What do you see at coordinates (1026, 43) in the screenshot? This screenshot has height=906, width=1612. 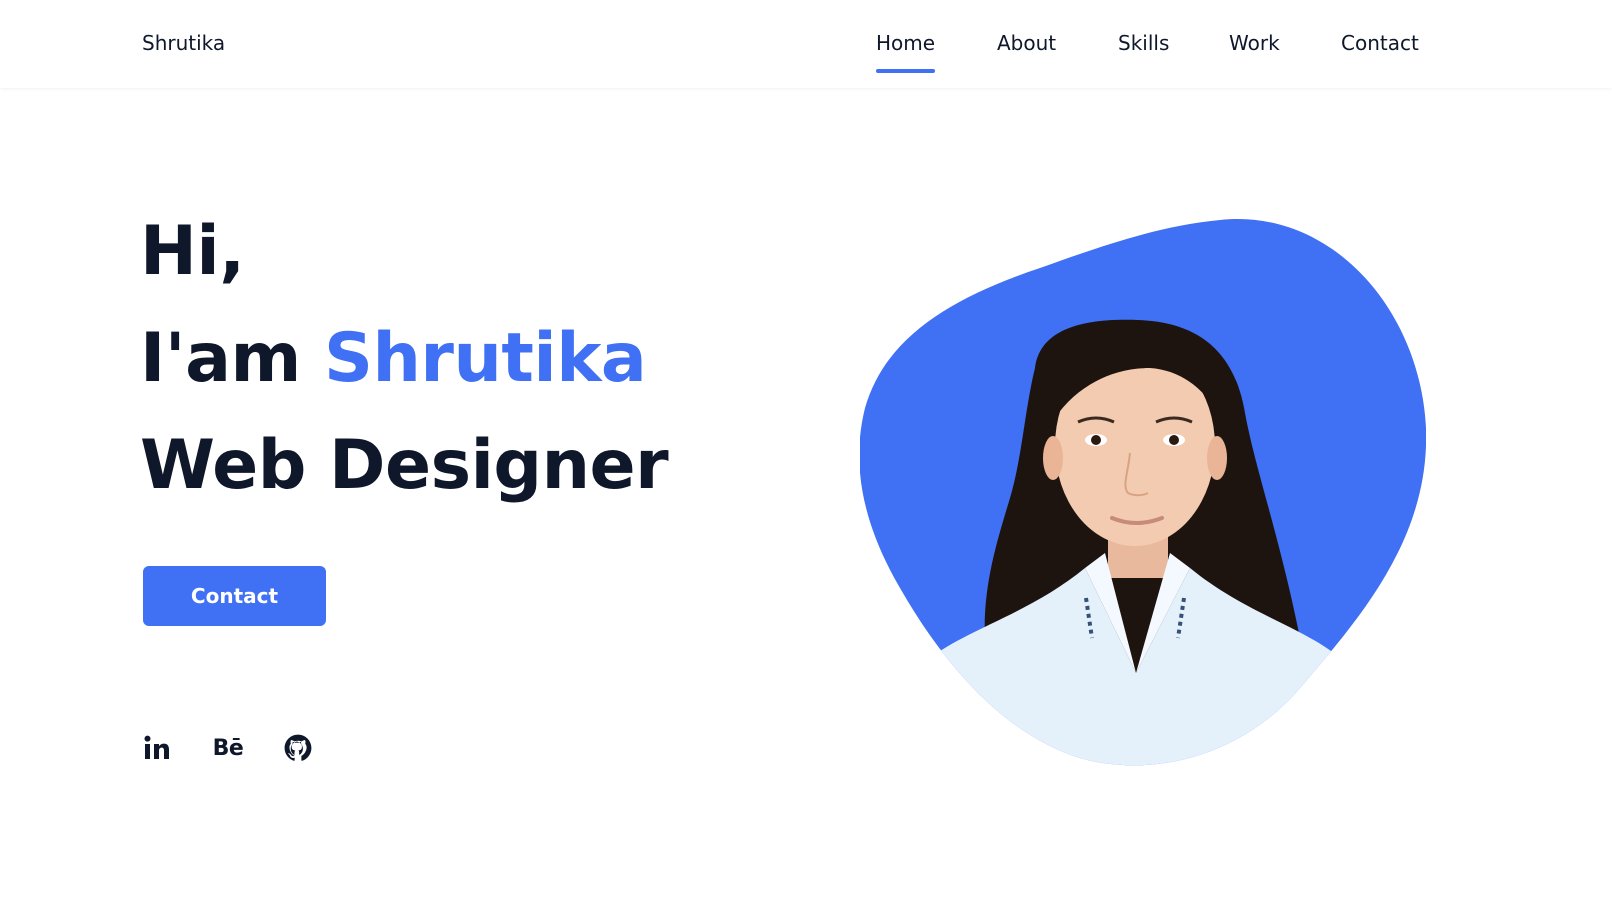 I see `nav-about: About` at bounding box center [1026, 43].